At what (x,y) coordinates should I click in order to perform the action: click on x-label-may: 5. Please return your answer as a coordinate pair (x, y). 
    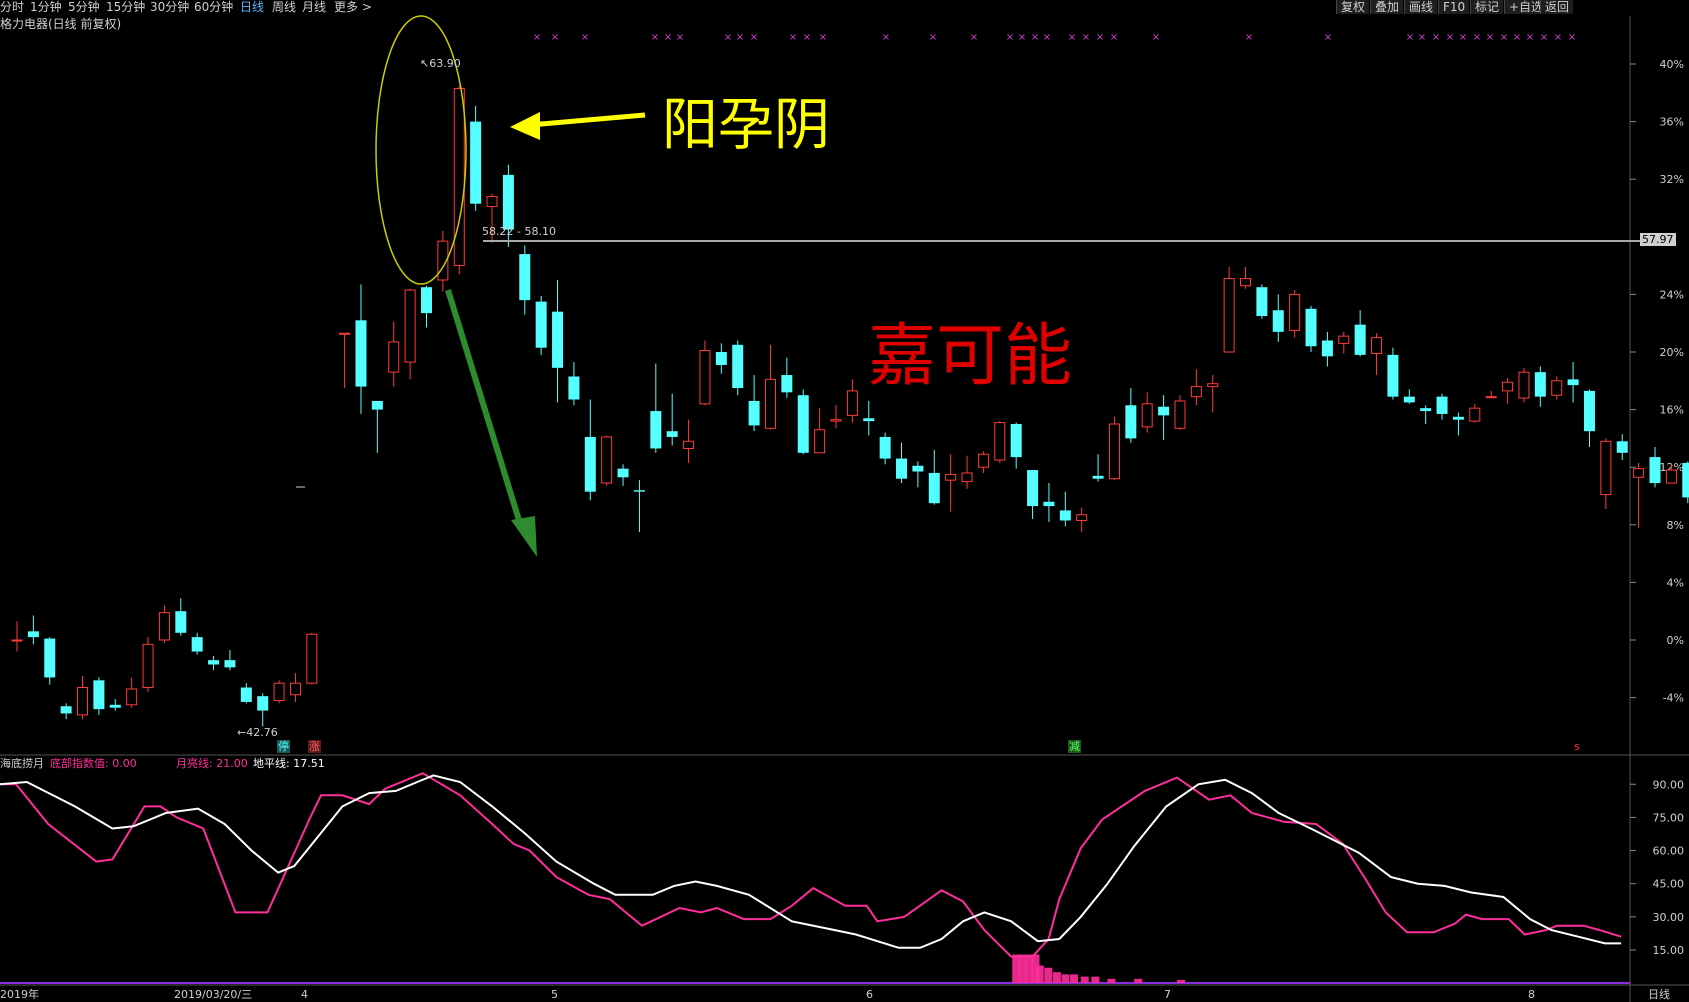
    Looking at the image, I should click on (554, 994).